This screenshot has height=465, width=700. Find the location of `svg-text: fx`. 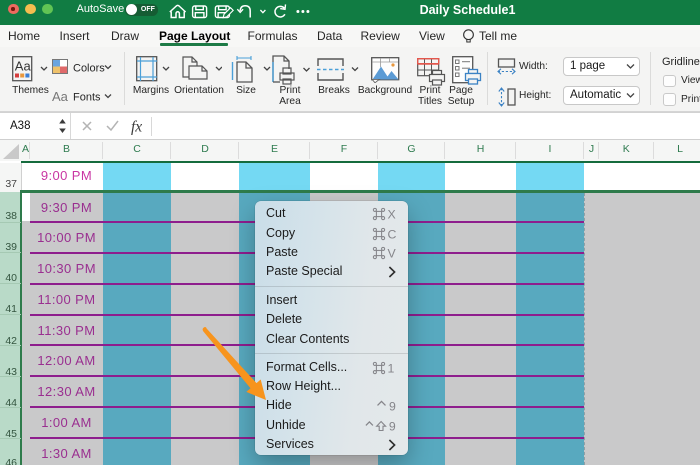

svg-text: fx is located at coordinates (136, 127).